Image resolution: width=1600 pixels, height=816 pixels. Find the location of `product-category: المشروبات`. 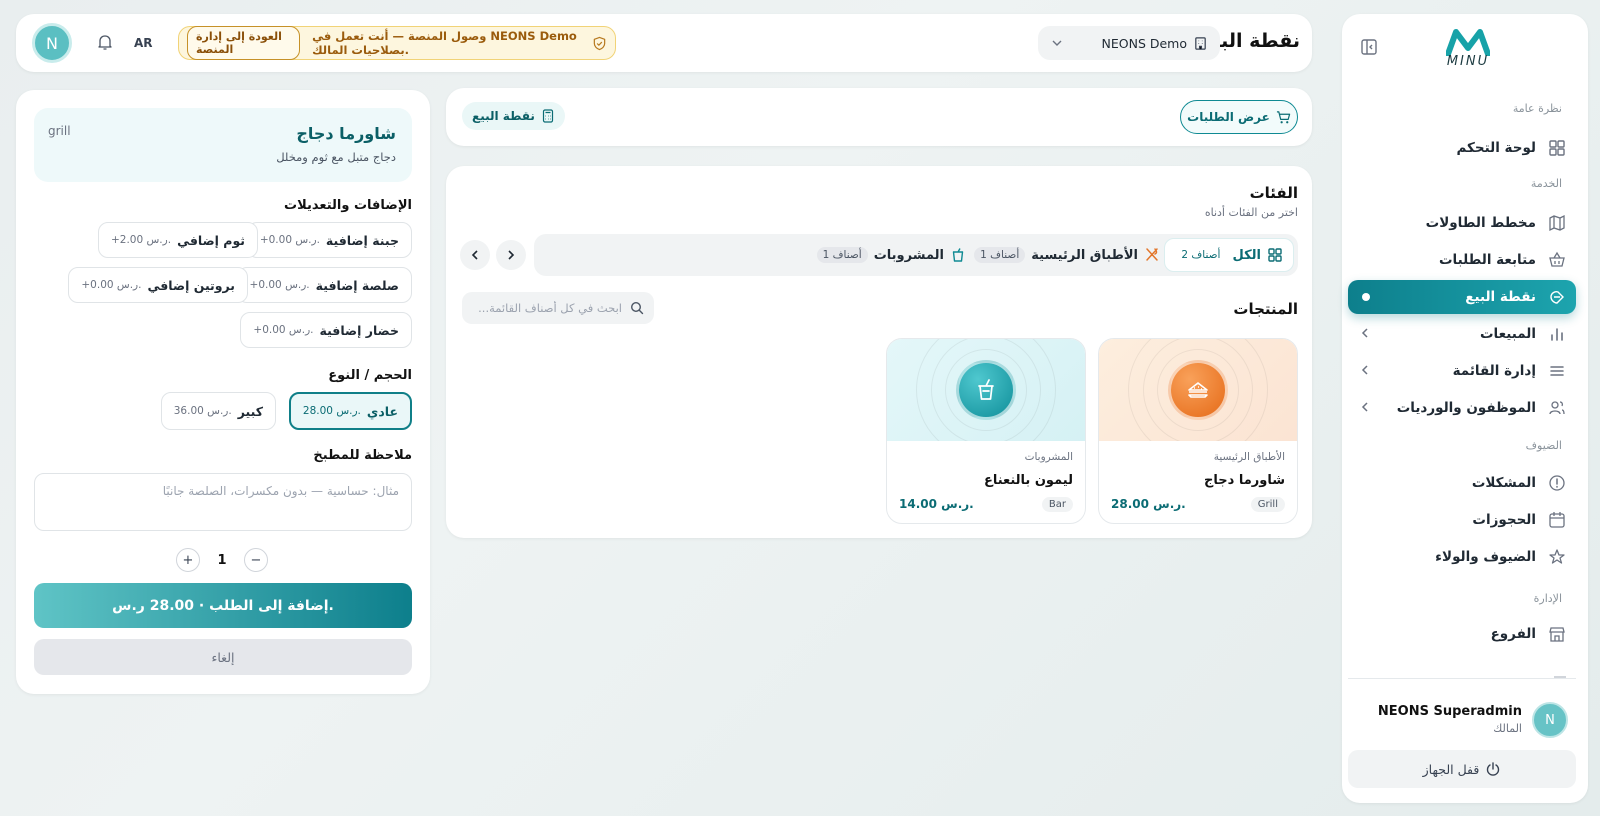

product-category: المشروبات is located at coordinates (1048, 457).